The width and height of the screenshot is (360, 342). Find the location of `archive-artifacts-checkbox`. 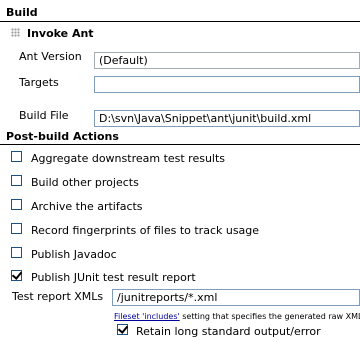

archive-artifacts-checkbox is located at coordinates (16, 204).